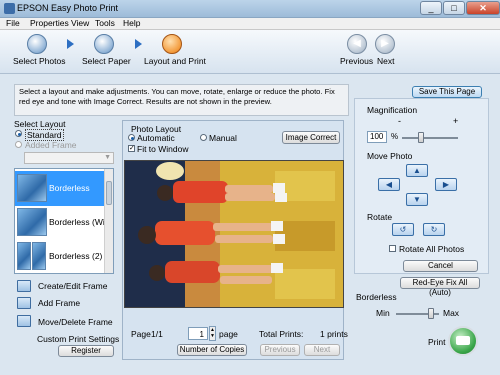 The width and height of the screenshot is (500, 375). What do you see at coordinates (18, 133) in the screenshot?
I see `standard-radio` at bounding box center [18, 133].